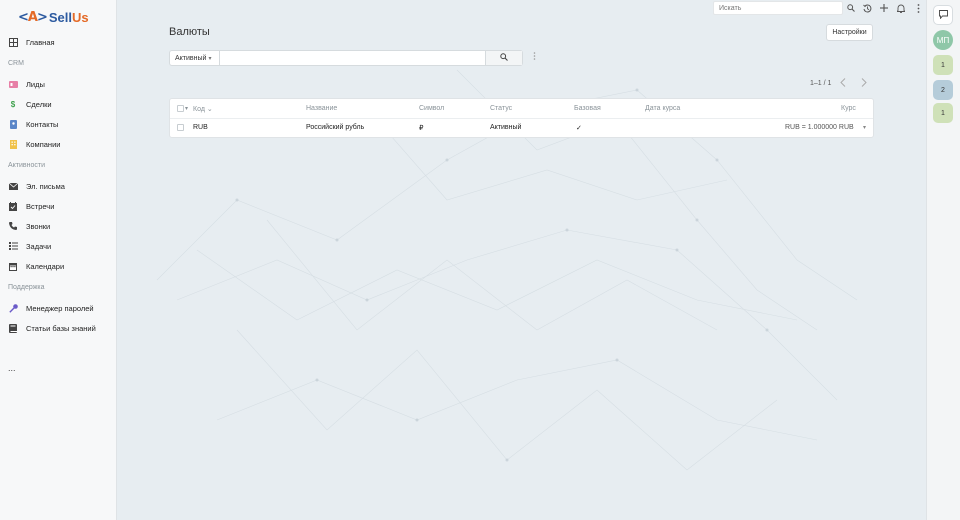 Image resolution: width=960 pixels, height=520 pixels. I want to click on logo-bracket-right: >, so click(42, 17).